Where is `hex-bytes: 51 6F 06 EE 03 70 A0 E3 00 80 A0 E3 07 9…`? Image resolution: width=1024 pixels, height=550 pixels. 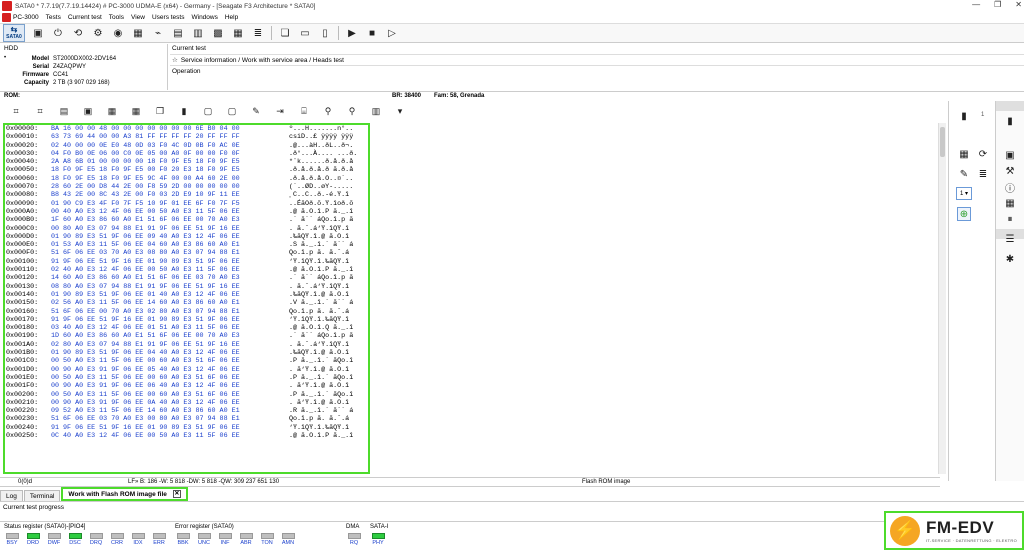
hex-bytes: 51 6F 06 EE 03 70 A0 E3 00 80 A0 E3 07 9… is located at coordinates (169, 419).